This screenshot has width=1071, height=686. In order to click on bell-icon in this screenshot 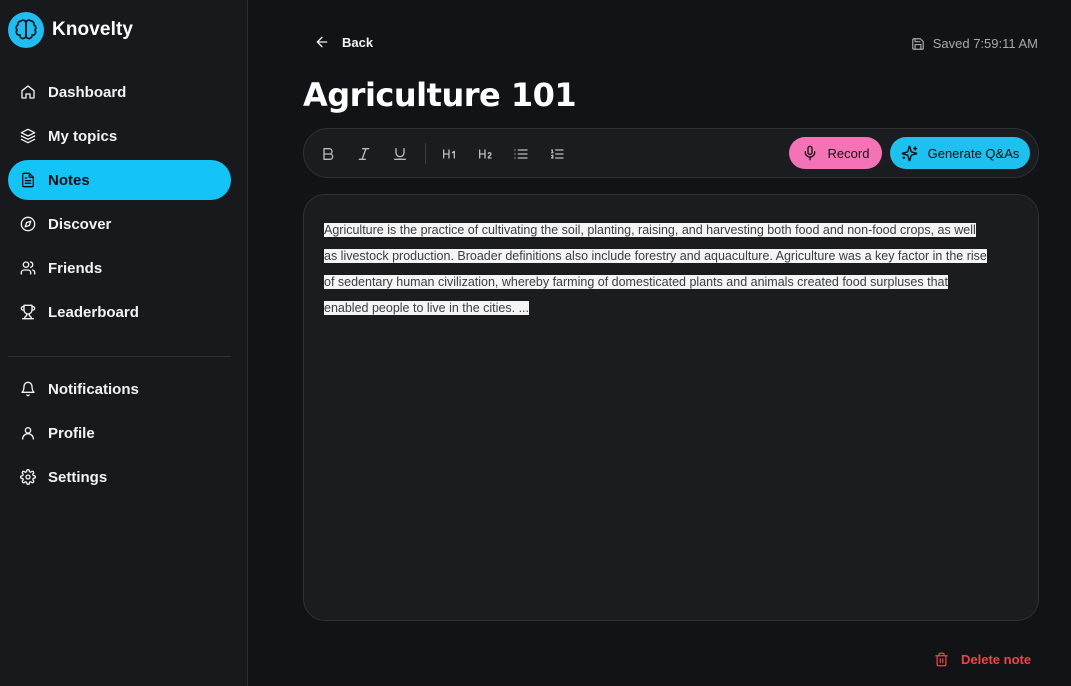, I will do `click(28, 389)`.